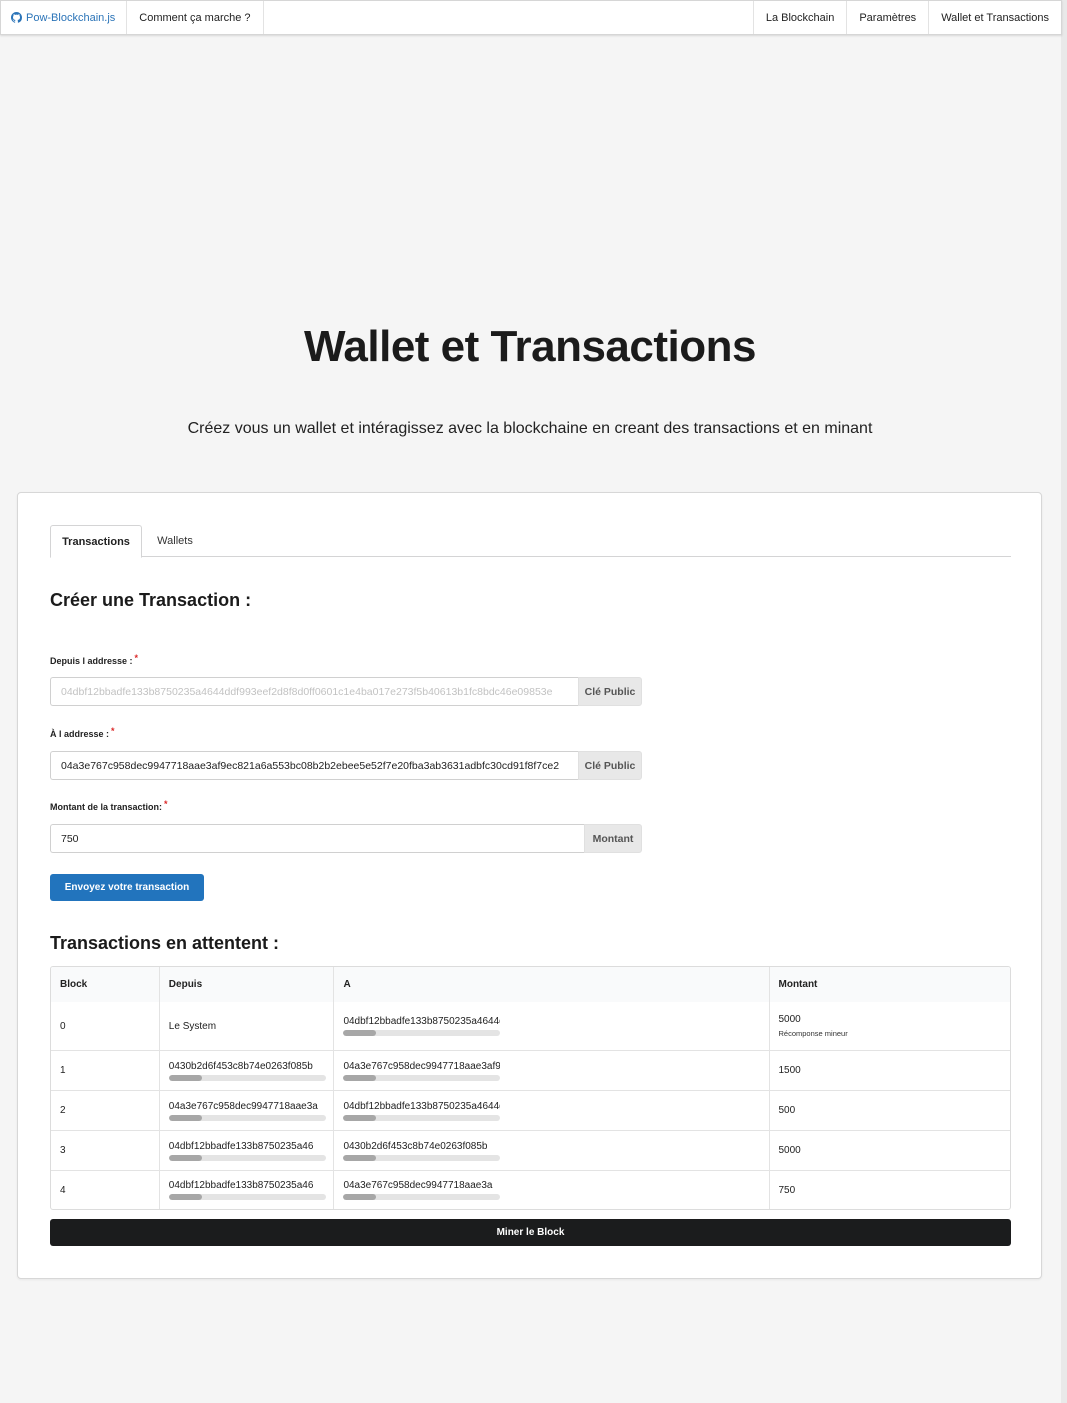 The width and height of the screenshot is (1067, 1403). What do you see at coordinates (530, 1232) in the screenshot?
I see `mine-block-button: Miner le Block` at bounding box center [530, 1232].